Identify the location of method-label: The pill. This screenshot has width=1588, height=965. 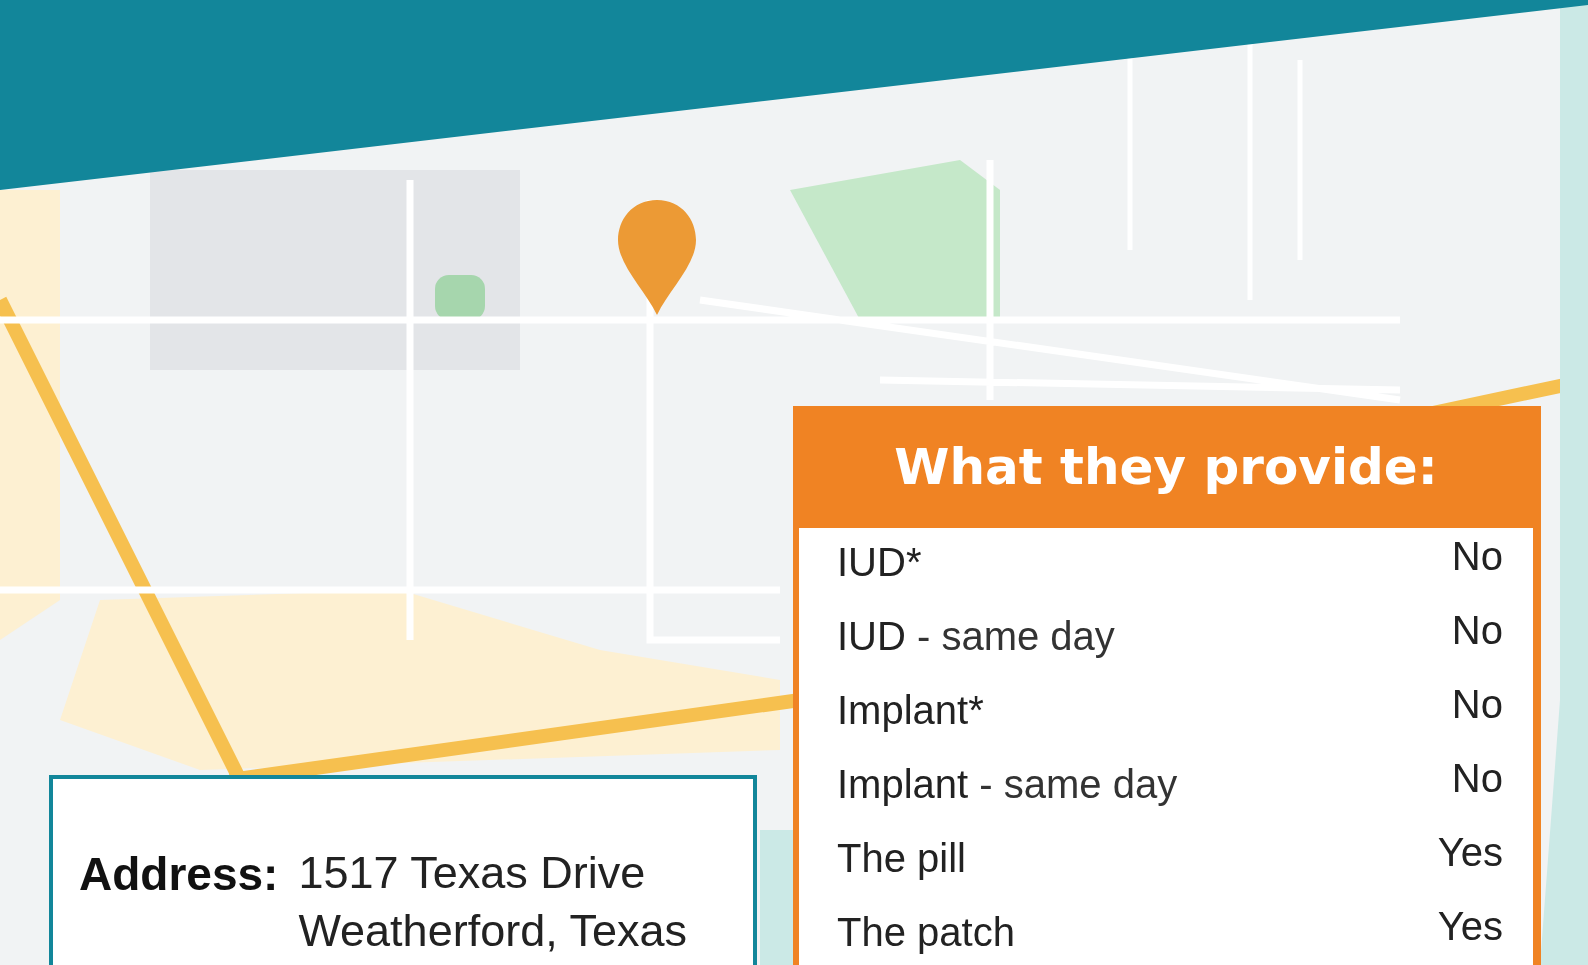
(901, 858).